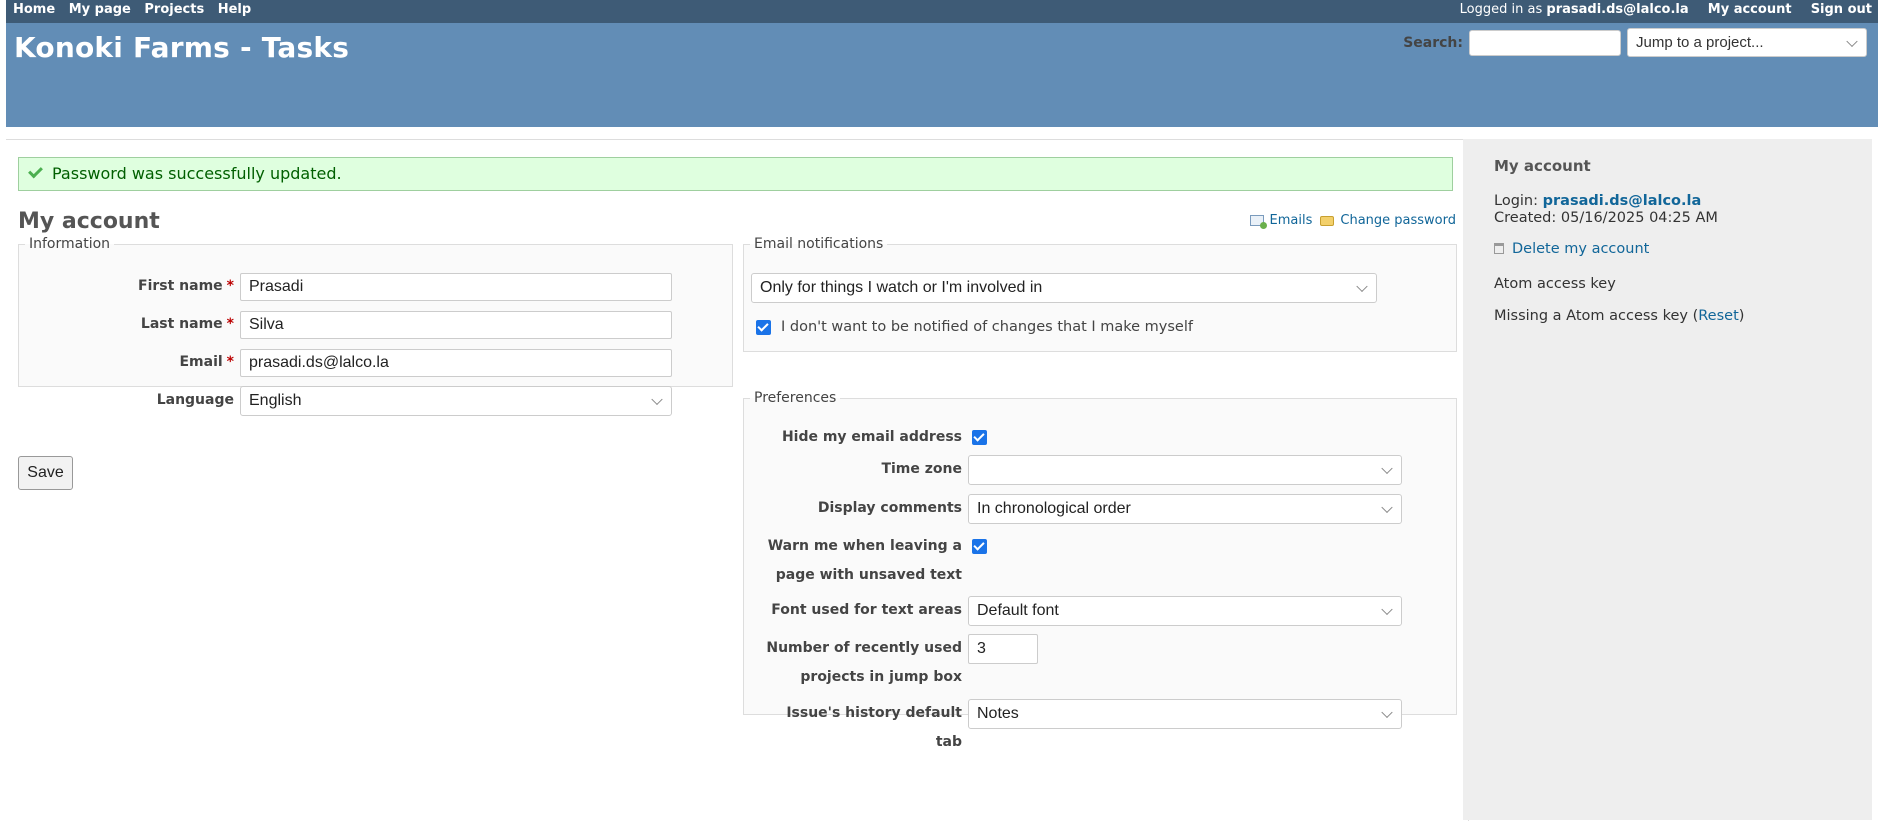  Describe the element at coordinates (1525, 218) in the screenshot. I see `sidebar-created-label: Created:` at that location.